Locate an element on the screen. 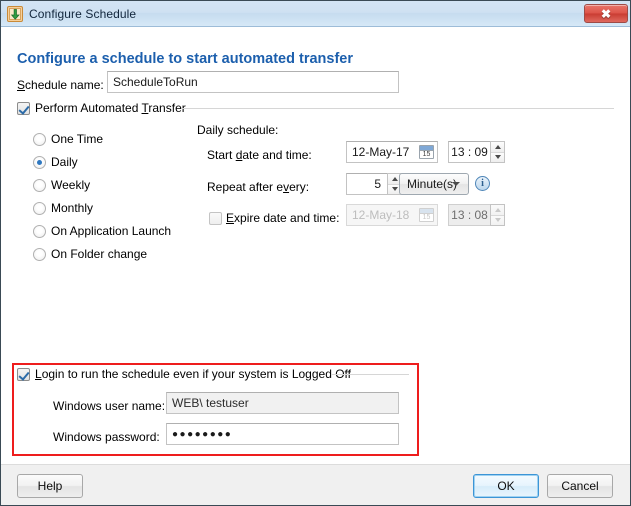  dialog-footer: Help OK Cancel is located at coordinates (315, 484).